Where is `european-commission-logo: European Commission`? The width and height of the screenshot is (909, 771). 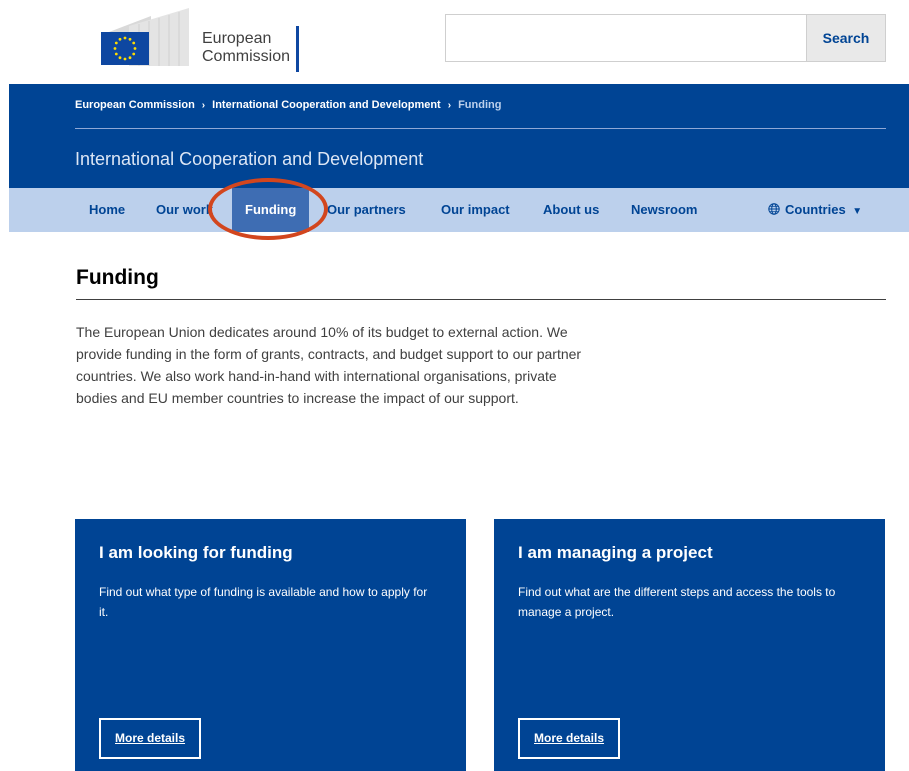 european-commission-logo: European Commission is located at coordinates (204, 39).